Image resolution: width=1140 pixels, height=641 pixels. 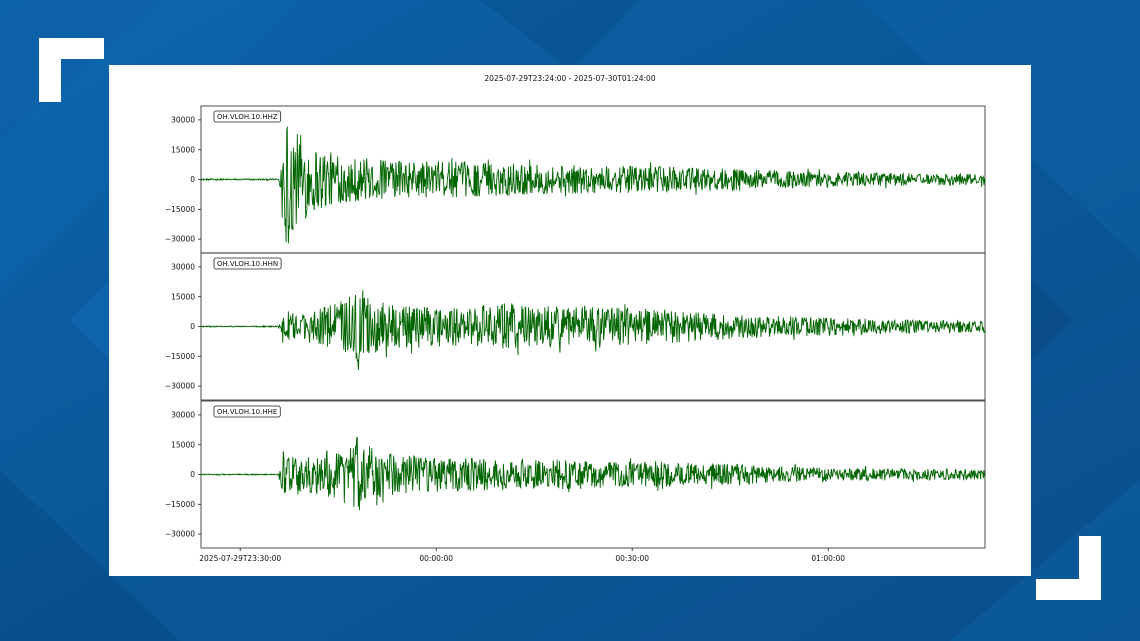 What do you see at coordinates (247, 412) in the screenshot?
I see `station-label-3: OH.VLOH.10.HHE` at bounding box center [247, 412].